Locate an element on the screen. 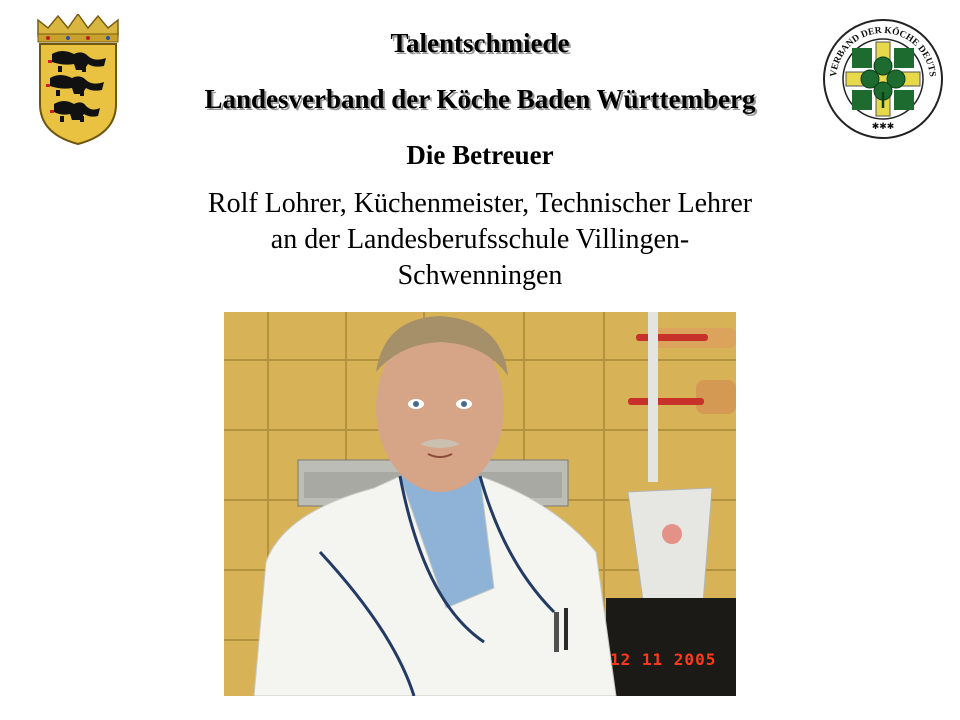  description-line: an der Landesberufsschule Villingen- is located at coordinates (480, 239).